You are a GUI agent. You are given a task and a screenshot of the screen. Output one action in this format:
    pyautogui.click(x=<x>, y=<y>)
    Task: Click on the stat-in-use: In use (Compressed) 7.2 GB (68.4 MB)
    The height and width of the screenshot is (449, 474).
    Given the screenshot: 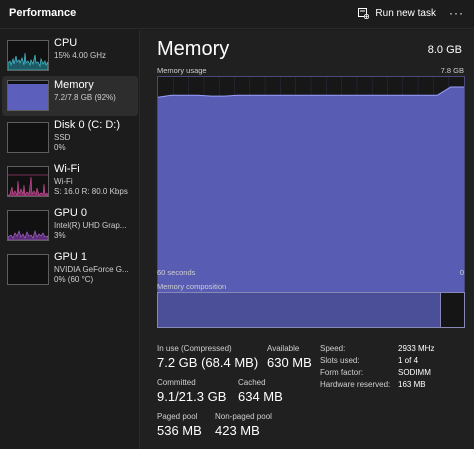 What is the action you would take?
    pyautogui.click(x=207, y=357)
    